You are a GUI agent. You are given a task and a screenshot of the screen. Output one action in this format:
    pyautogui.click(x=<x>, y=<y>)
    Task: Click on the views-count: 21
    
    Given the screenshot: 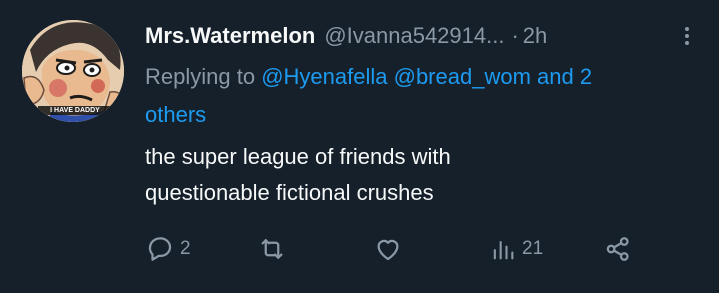 What is the action you would take?
    pyautogui.click(x=533, y=248)
    